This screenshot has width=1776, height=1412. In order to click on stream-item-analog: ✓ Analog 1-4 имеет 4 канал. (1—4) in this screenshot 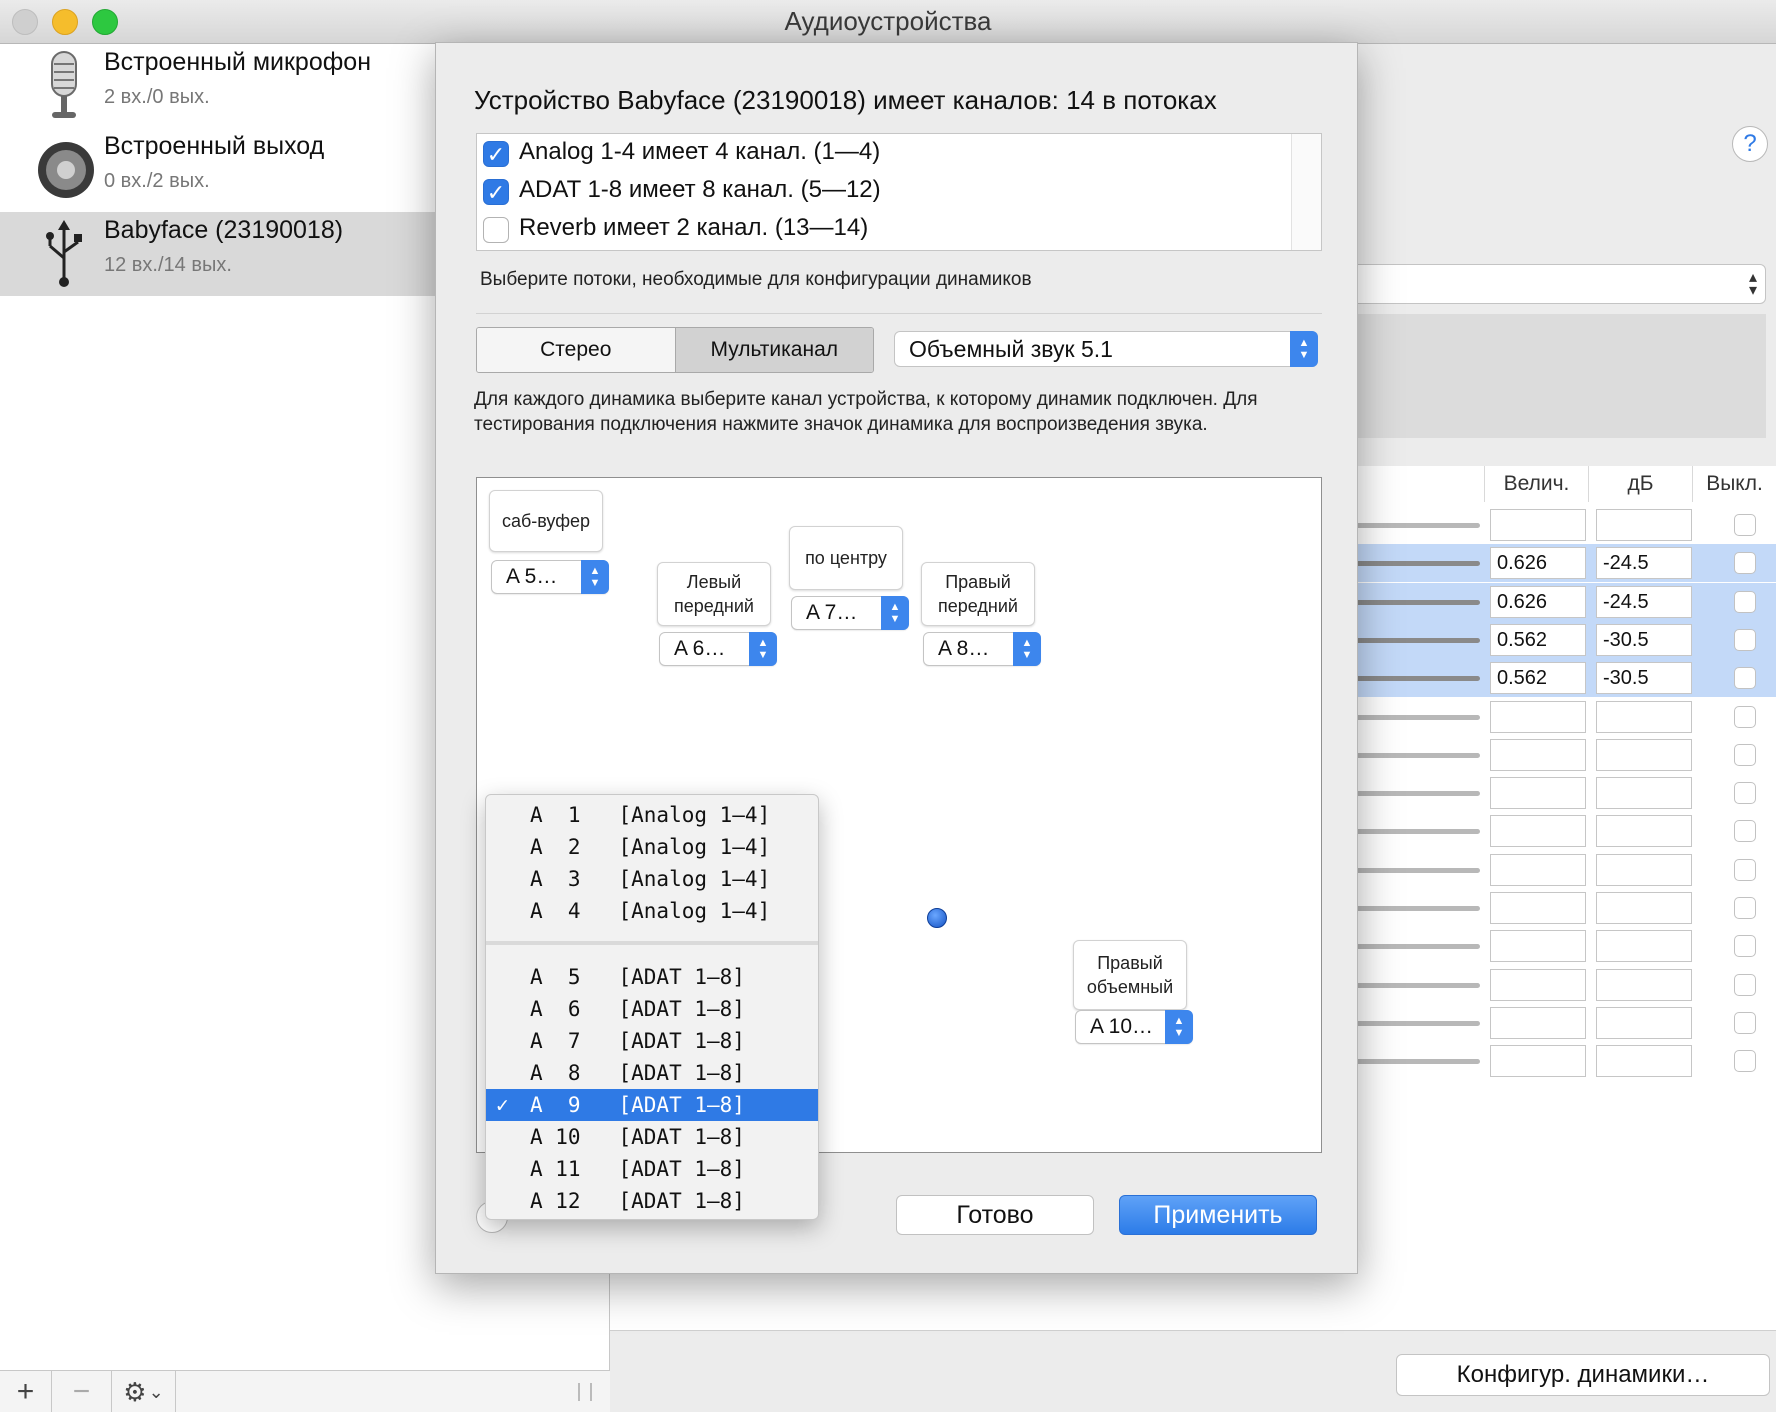, I will do `click(883, 155)`.